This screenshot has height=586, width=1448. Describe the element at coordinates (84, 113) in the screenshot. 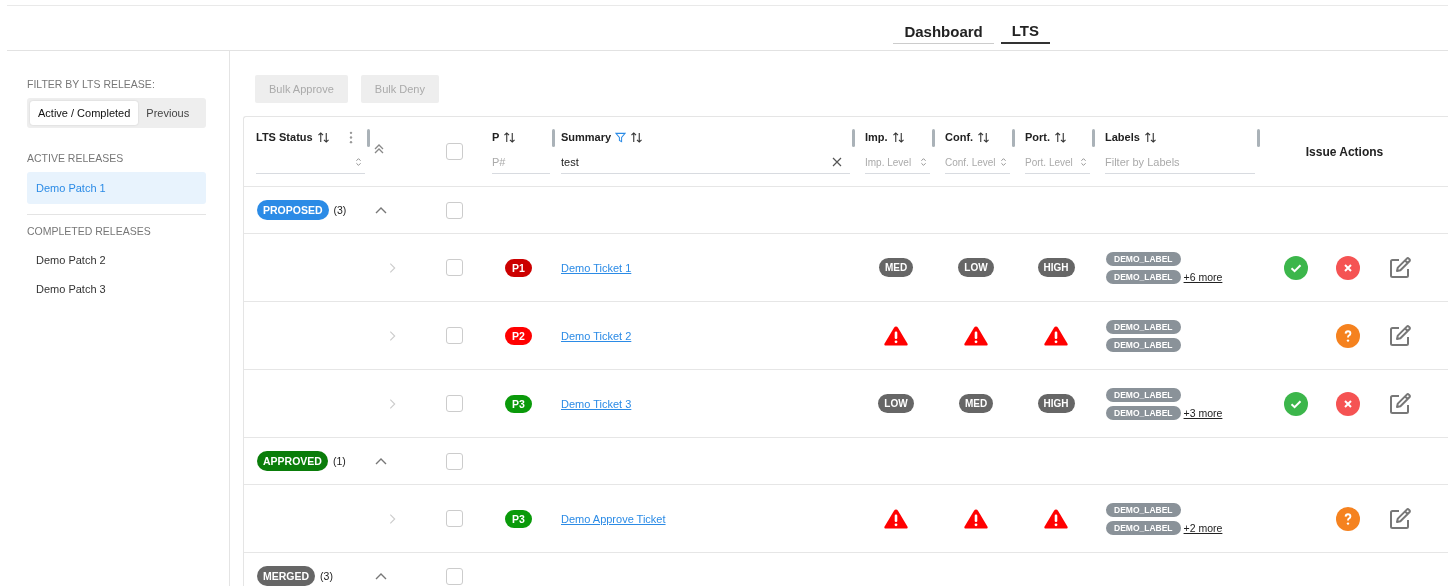

I see `toggle-option: Active / Completed` at that location.